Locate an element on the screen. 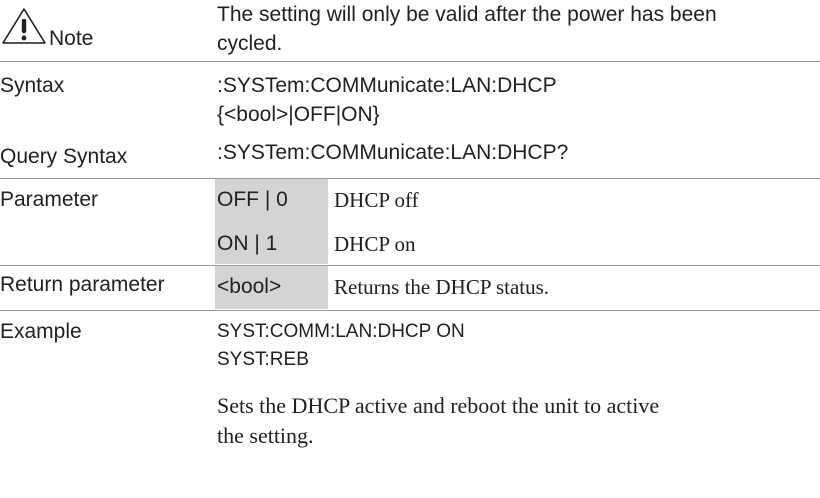  query-syntax-label: Query Syntax is located at coordinates (64, 156).